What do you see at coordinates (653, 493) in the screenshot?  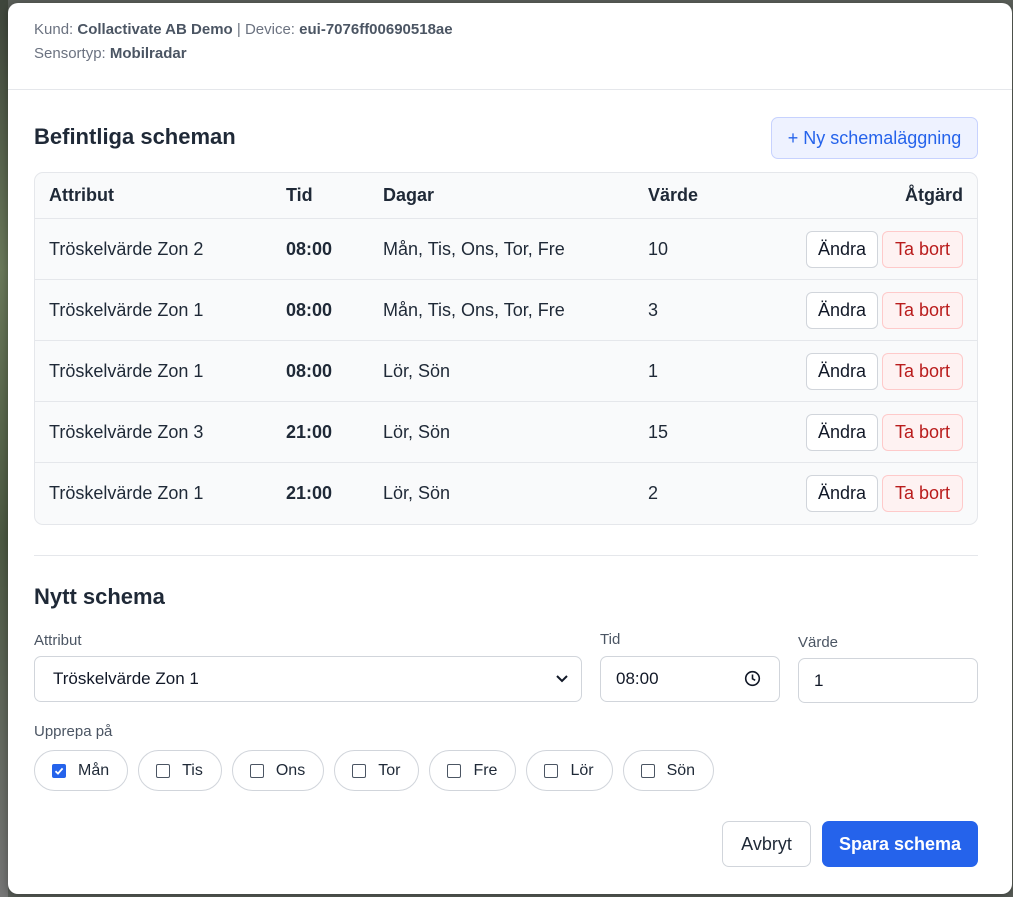 I see `row-value: 2` at bounding box center [653, 493].